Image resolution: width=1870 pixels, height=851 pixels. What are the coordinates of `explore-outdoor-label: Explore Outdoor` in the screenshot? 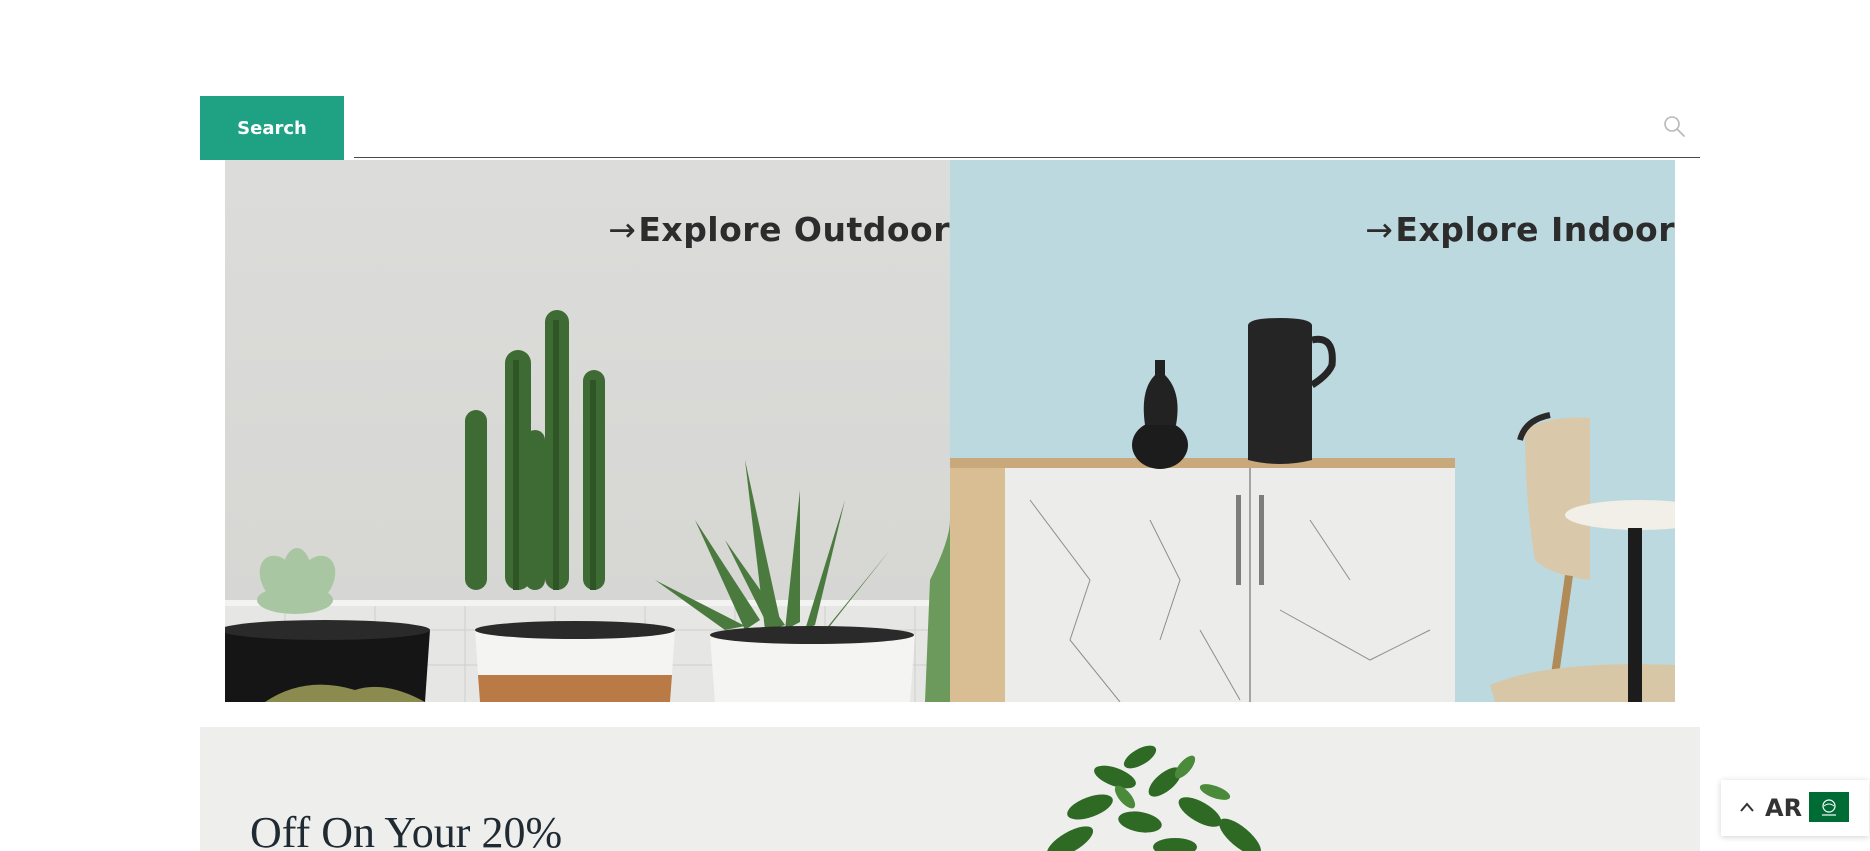 It's located at (794, 229).